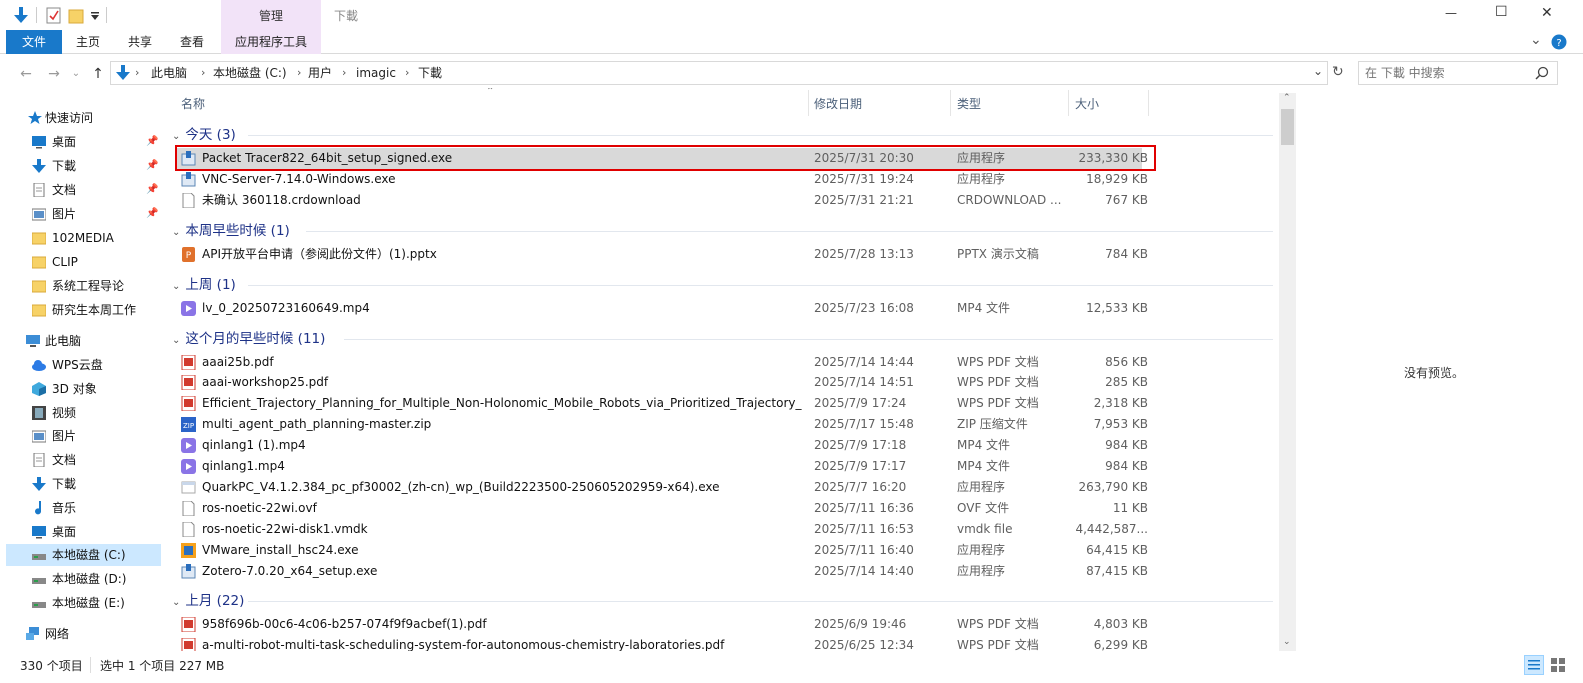  I want to click on details-view-icon, so click(1534, 665).